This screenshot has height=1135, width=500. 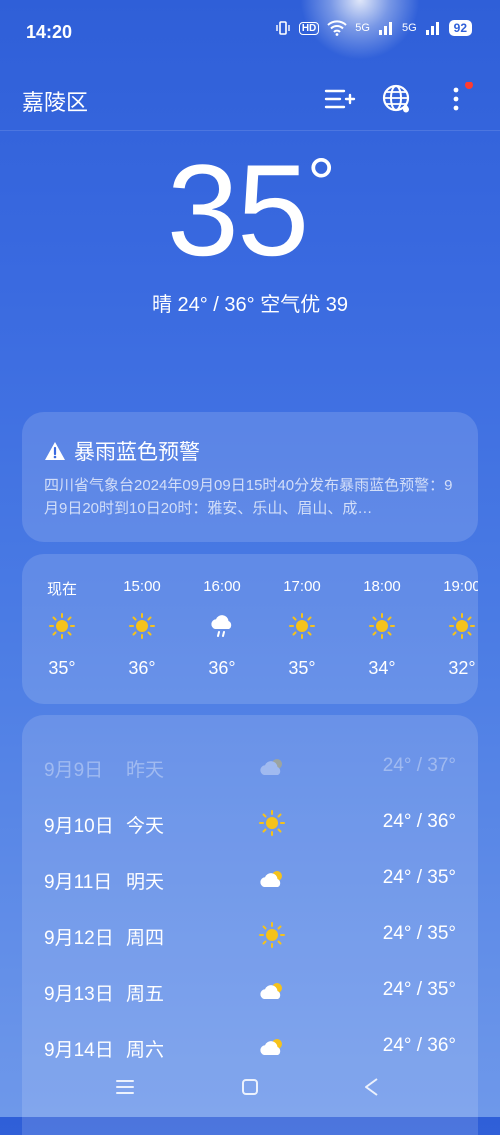 I want to click on wifi-icon, so click(x=337, y=28).